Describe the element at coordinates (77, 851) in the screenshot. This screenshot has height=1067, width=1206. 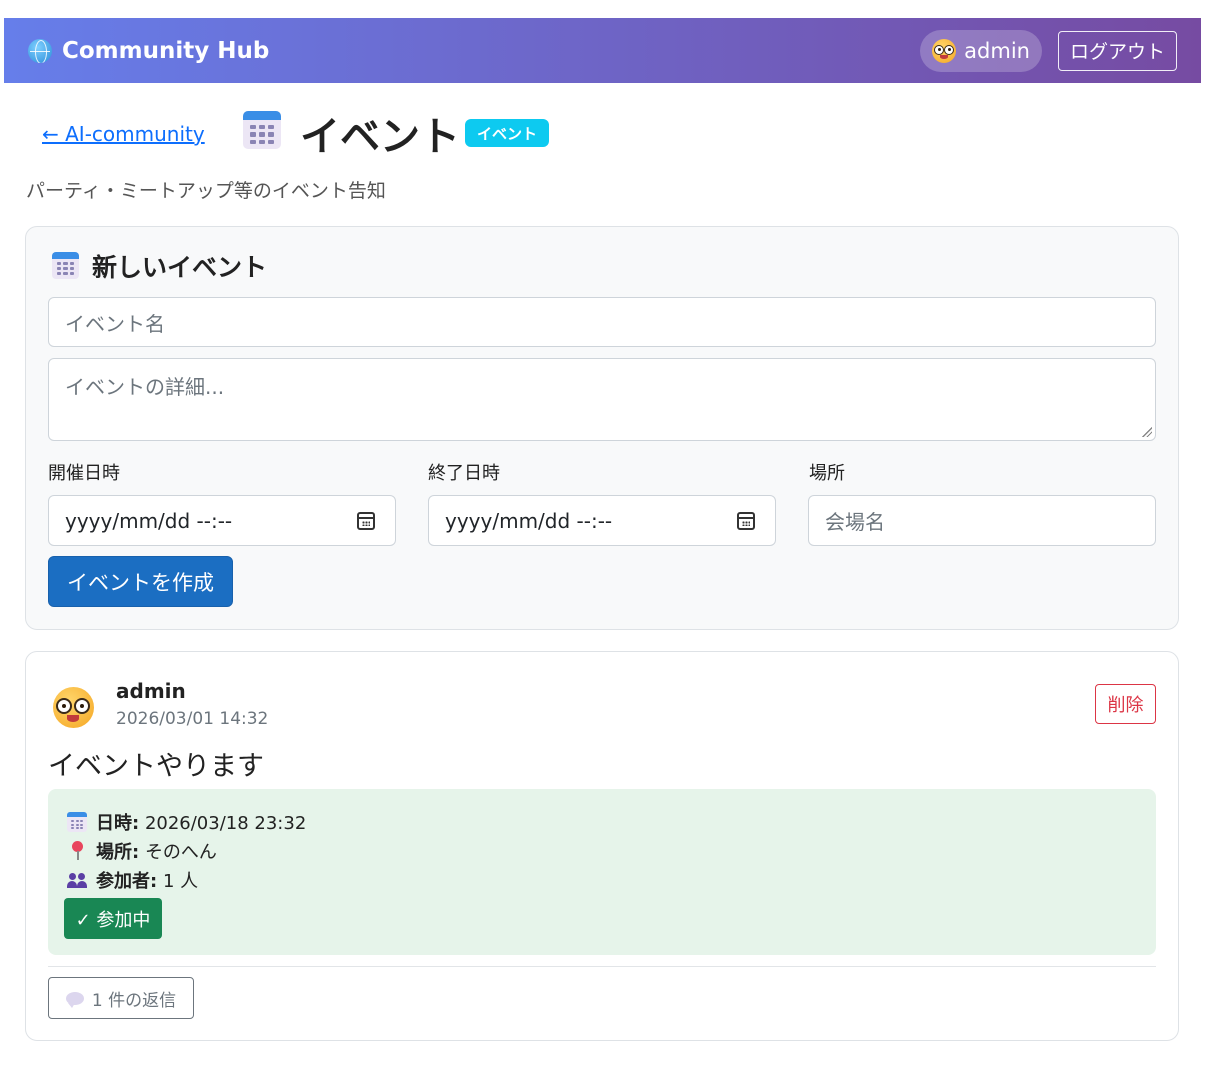
I see `pin-icon` at that location.